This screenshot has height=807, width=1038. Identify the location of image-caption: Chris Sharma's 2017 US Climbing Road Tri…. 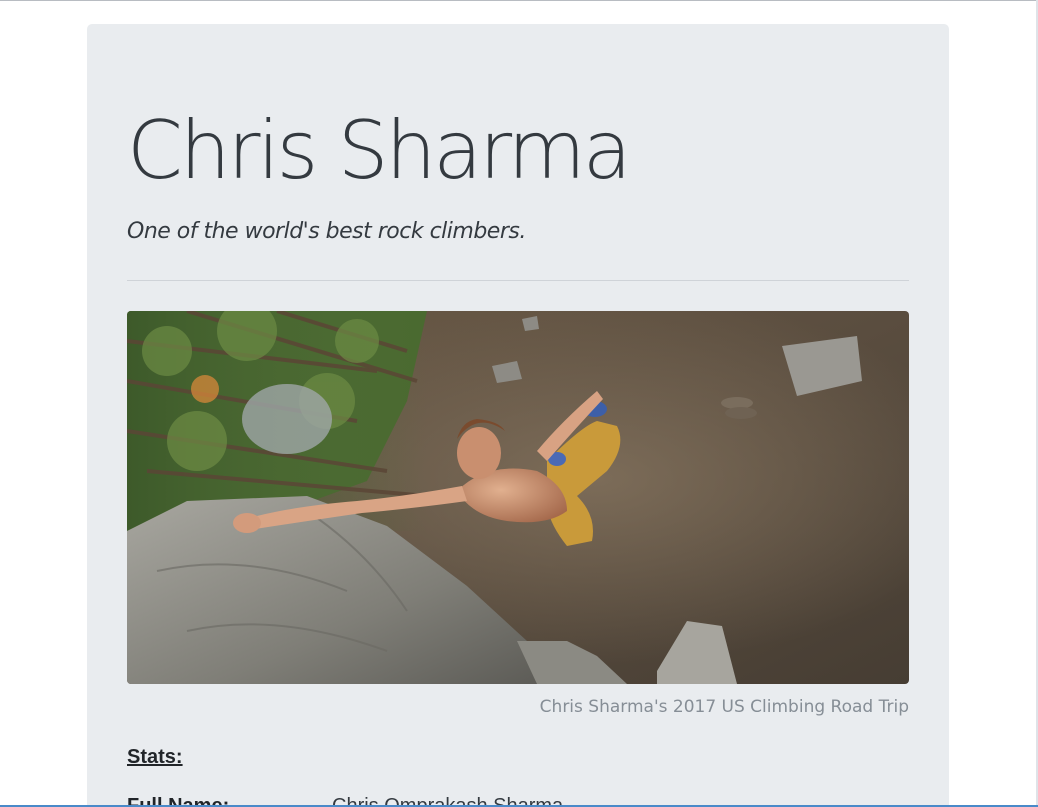
(724, 707).